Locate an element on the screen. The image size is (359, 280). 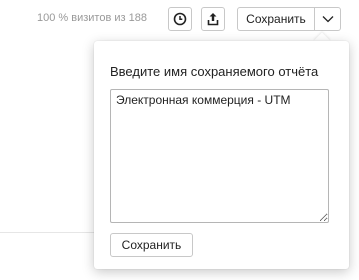
share-upload-icon is located at coordinates (213, 19).